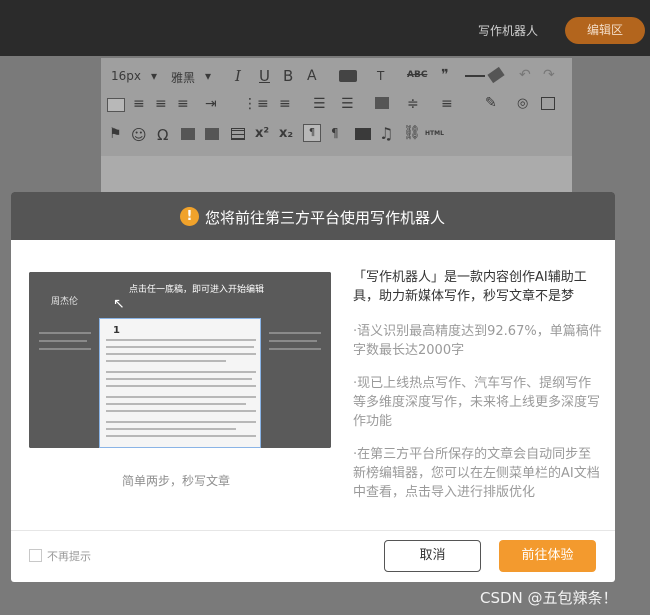  Describe the element at coordinates (139, 104) in the screenshot. I see `align-center-icon: ≡` at that location.